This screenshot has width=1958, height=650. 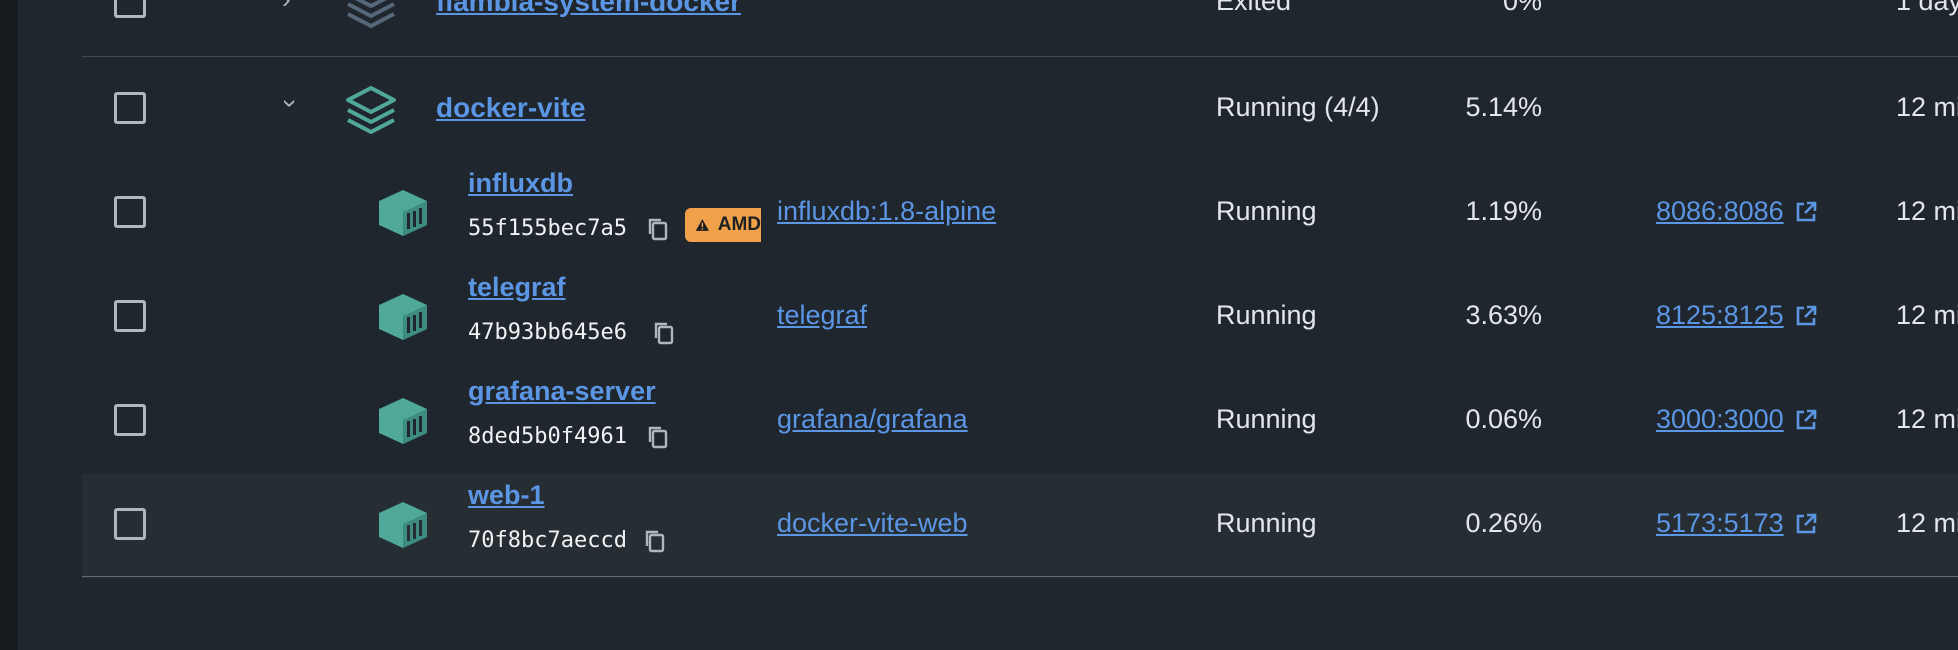 I want to click on port-label: 3000:3000, so click(x=1720, y=419).